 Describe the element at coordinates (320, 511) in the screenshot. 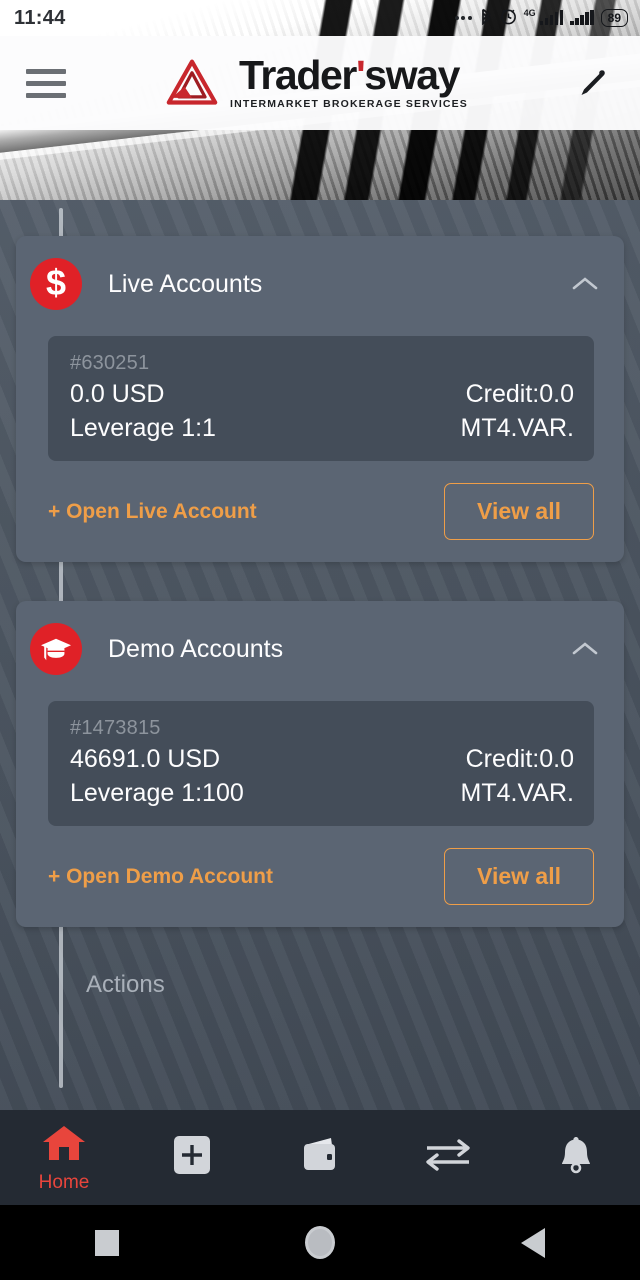

I see `live-accounts-footer: + Open Live Account View all` at that location.